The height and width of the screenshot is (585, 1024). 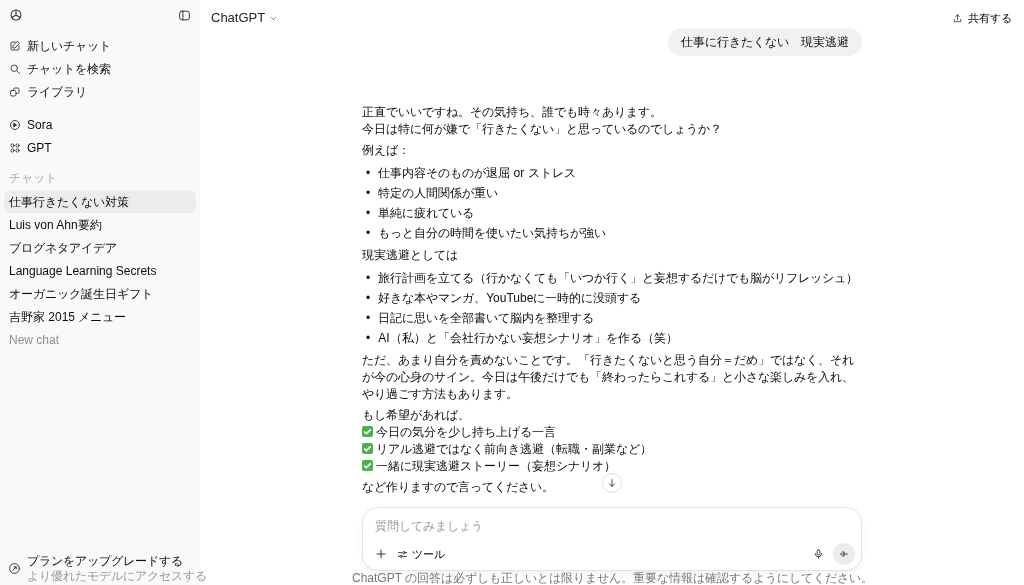 I want to click on list-item: AI（私）と「会社行かない妄想シナリオ」を作る（笑）, so click(x=528, y=338).